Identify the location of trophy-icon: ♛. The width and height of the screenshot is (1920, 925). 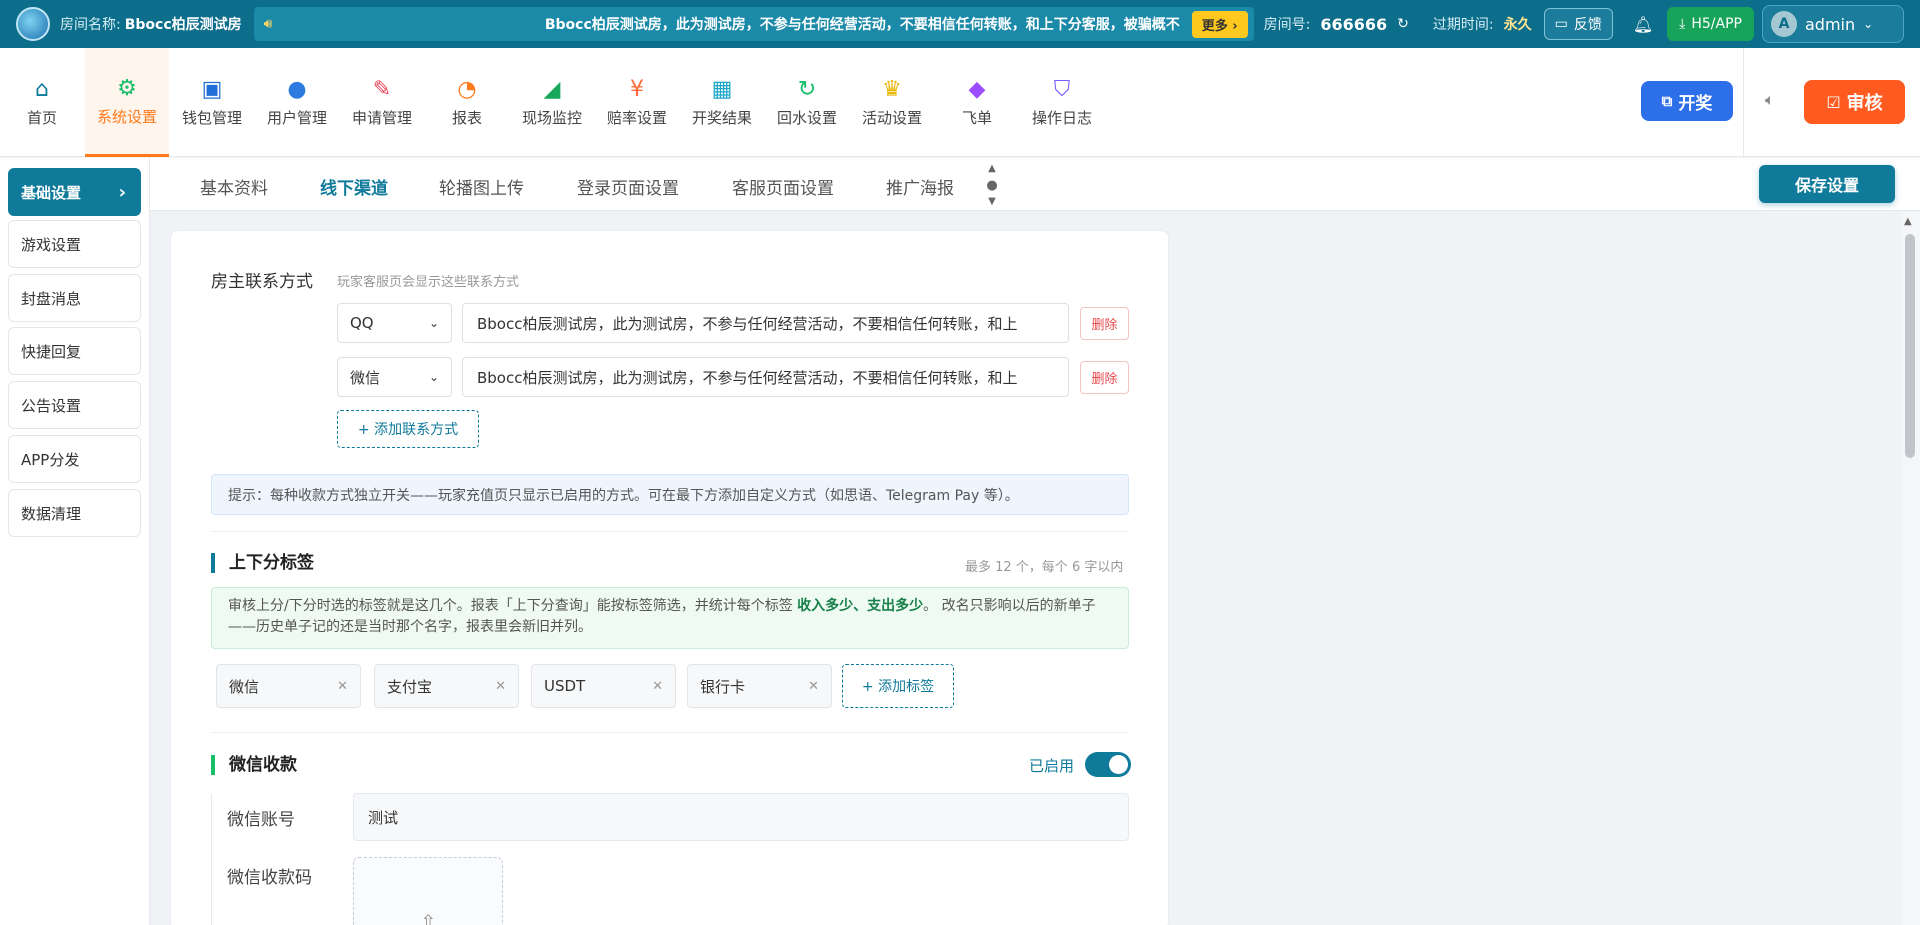
(892, 89).